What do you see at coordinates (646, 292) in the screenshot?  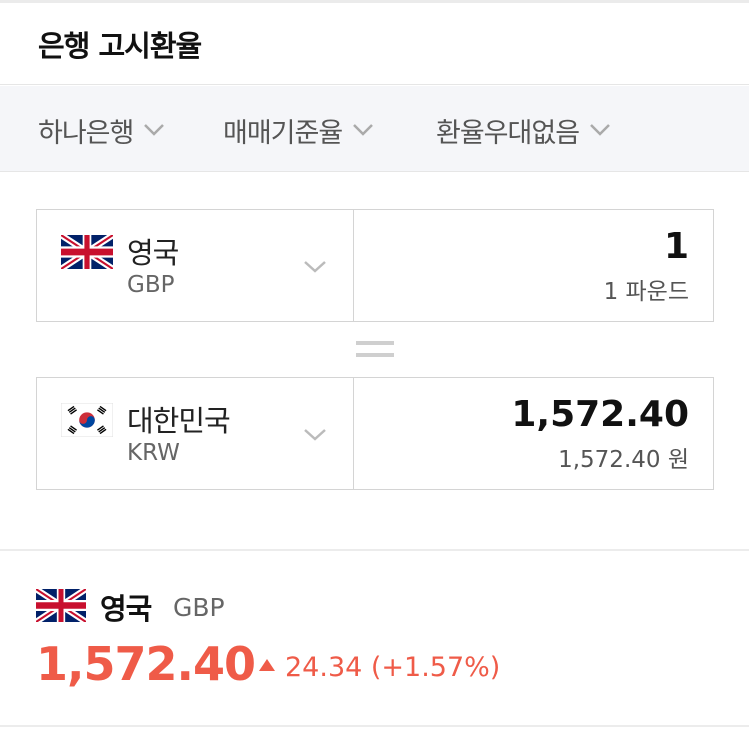 I see `from-amount-text: 1 파운드` at bounding box center [646, 292].